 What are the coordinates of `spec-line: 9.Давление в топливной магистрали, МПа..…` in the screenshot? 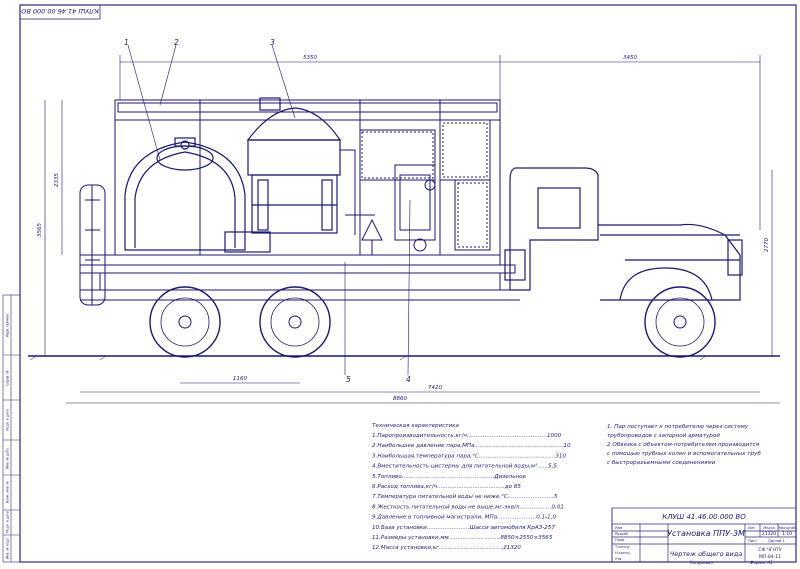 It's located at (464, 518).